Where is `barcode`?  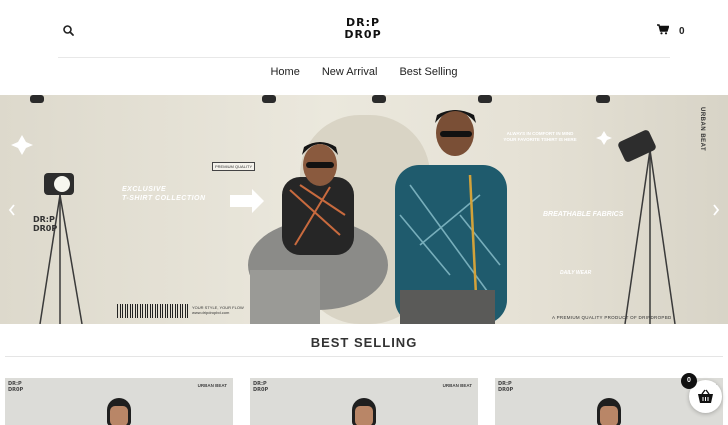
barcode is located at coordinates (153, 311).